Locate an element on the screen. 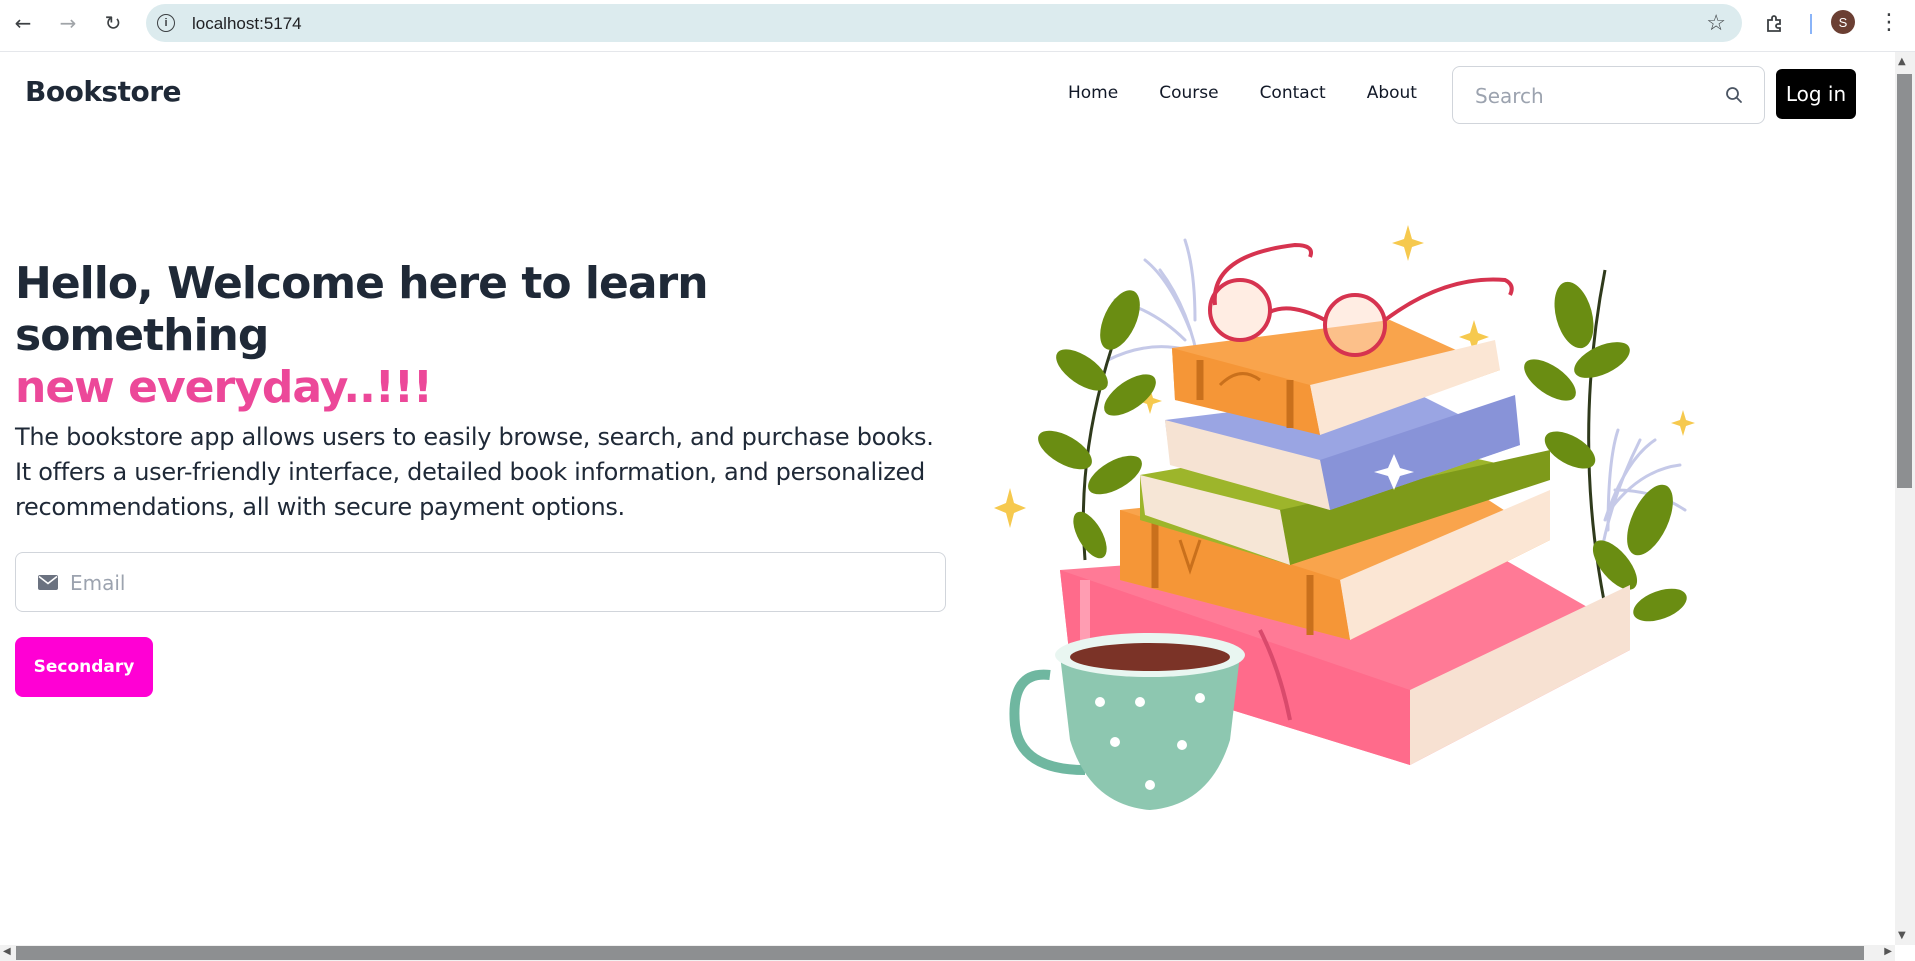 The width and height of the screenshot is (1915, 961). hero-title-line1: Hello, Welcome here to learn something is located at coordinates (362, 309).